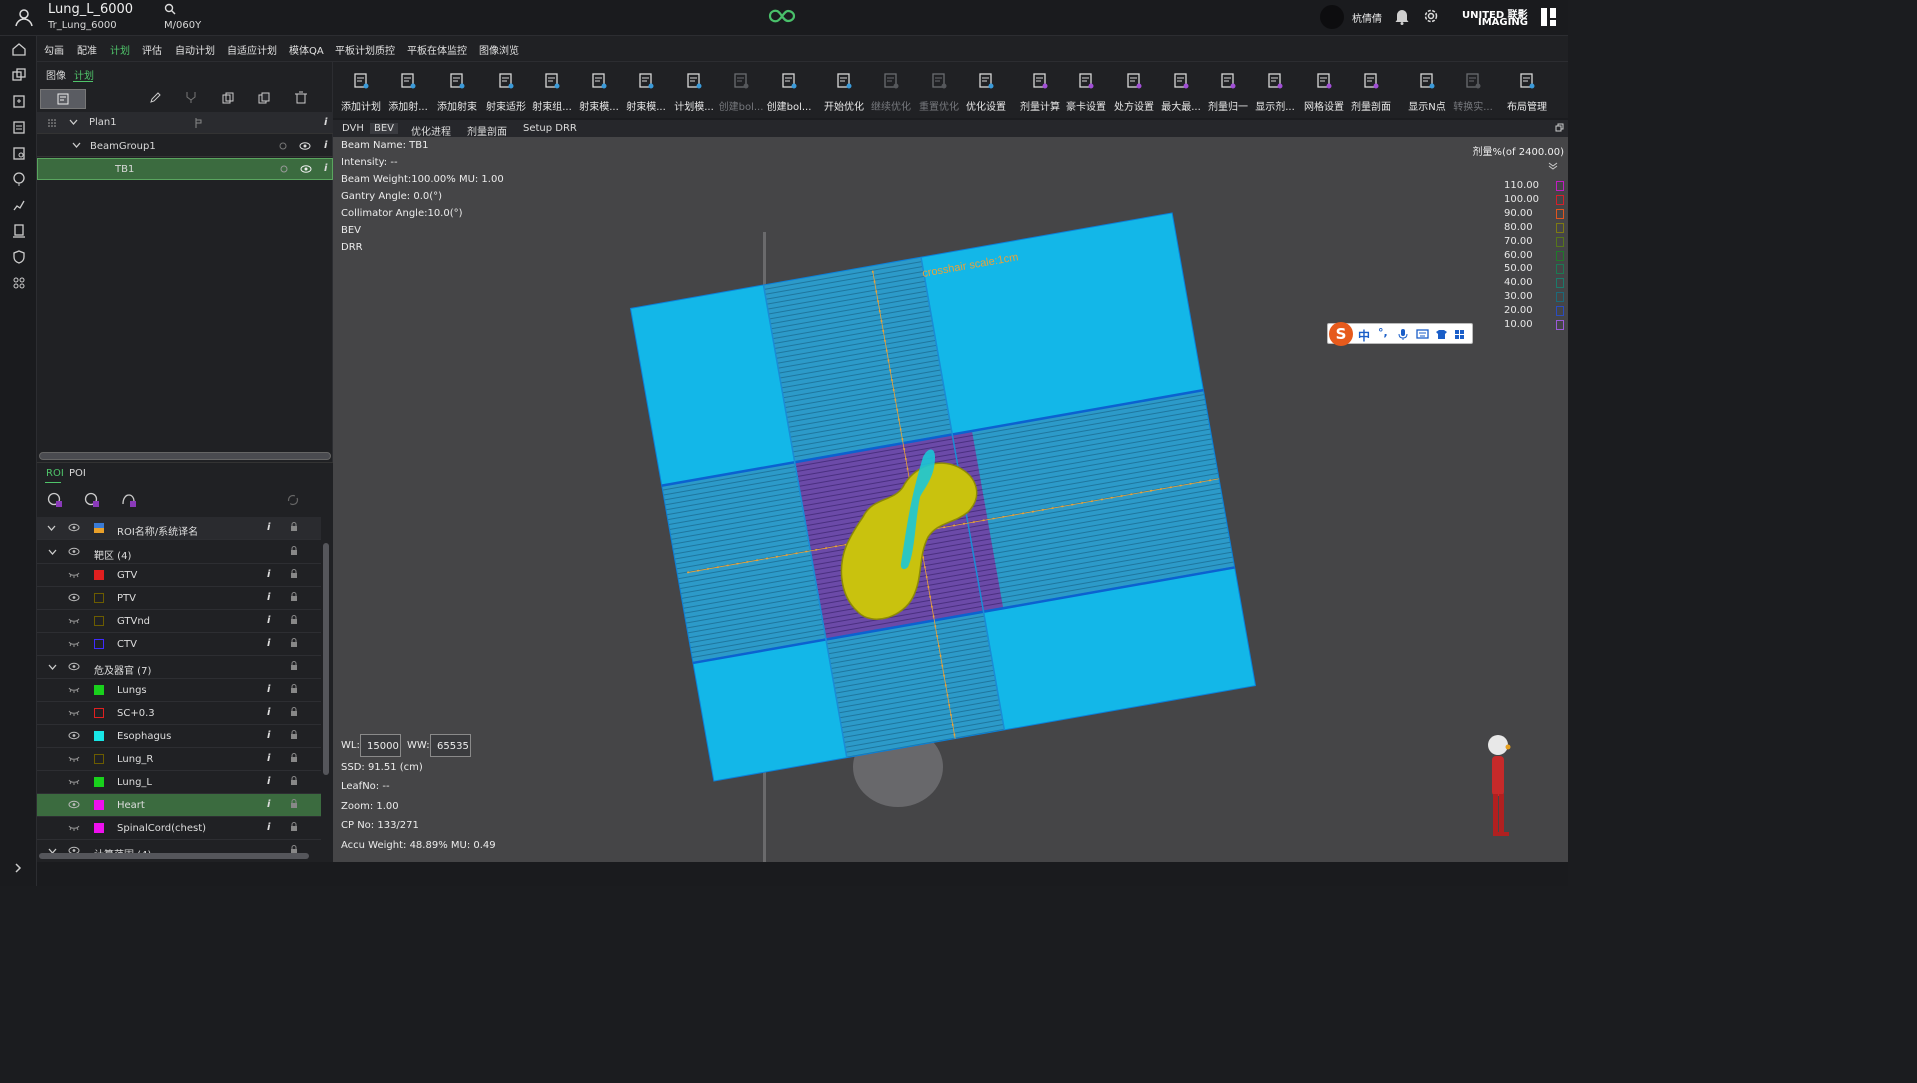  I want to click on copy-icon, so click(228, 98).